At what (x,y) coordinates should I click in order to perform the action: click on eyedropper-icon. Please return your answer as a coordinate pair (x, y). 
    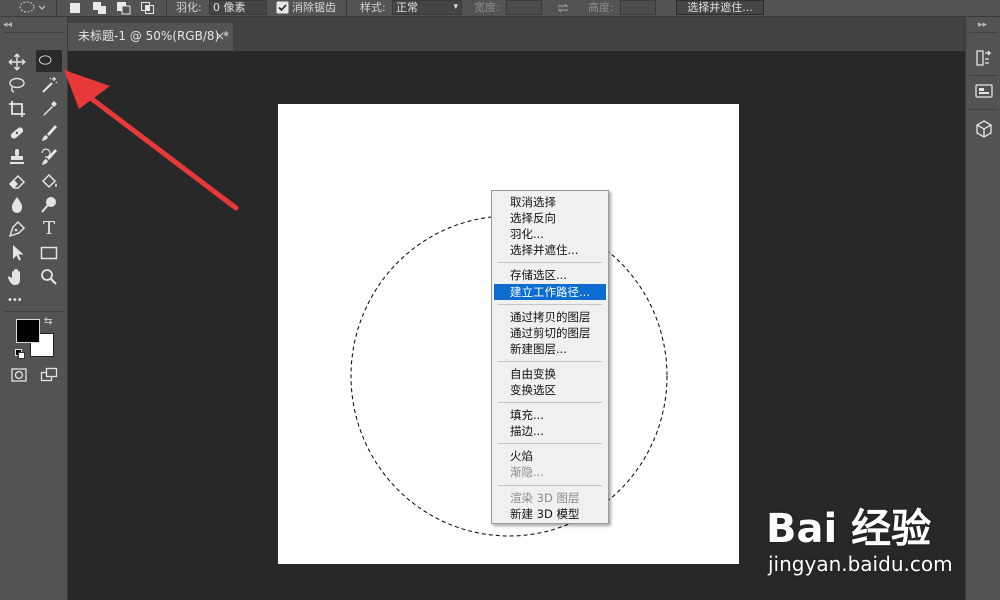
    Looking at the image, I should click on (49, 109).